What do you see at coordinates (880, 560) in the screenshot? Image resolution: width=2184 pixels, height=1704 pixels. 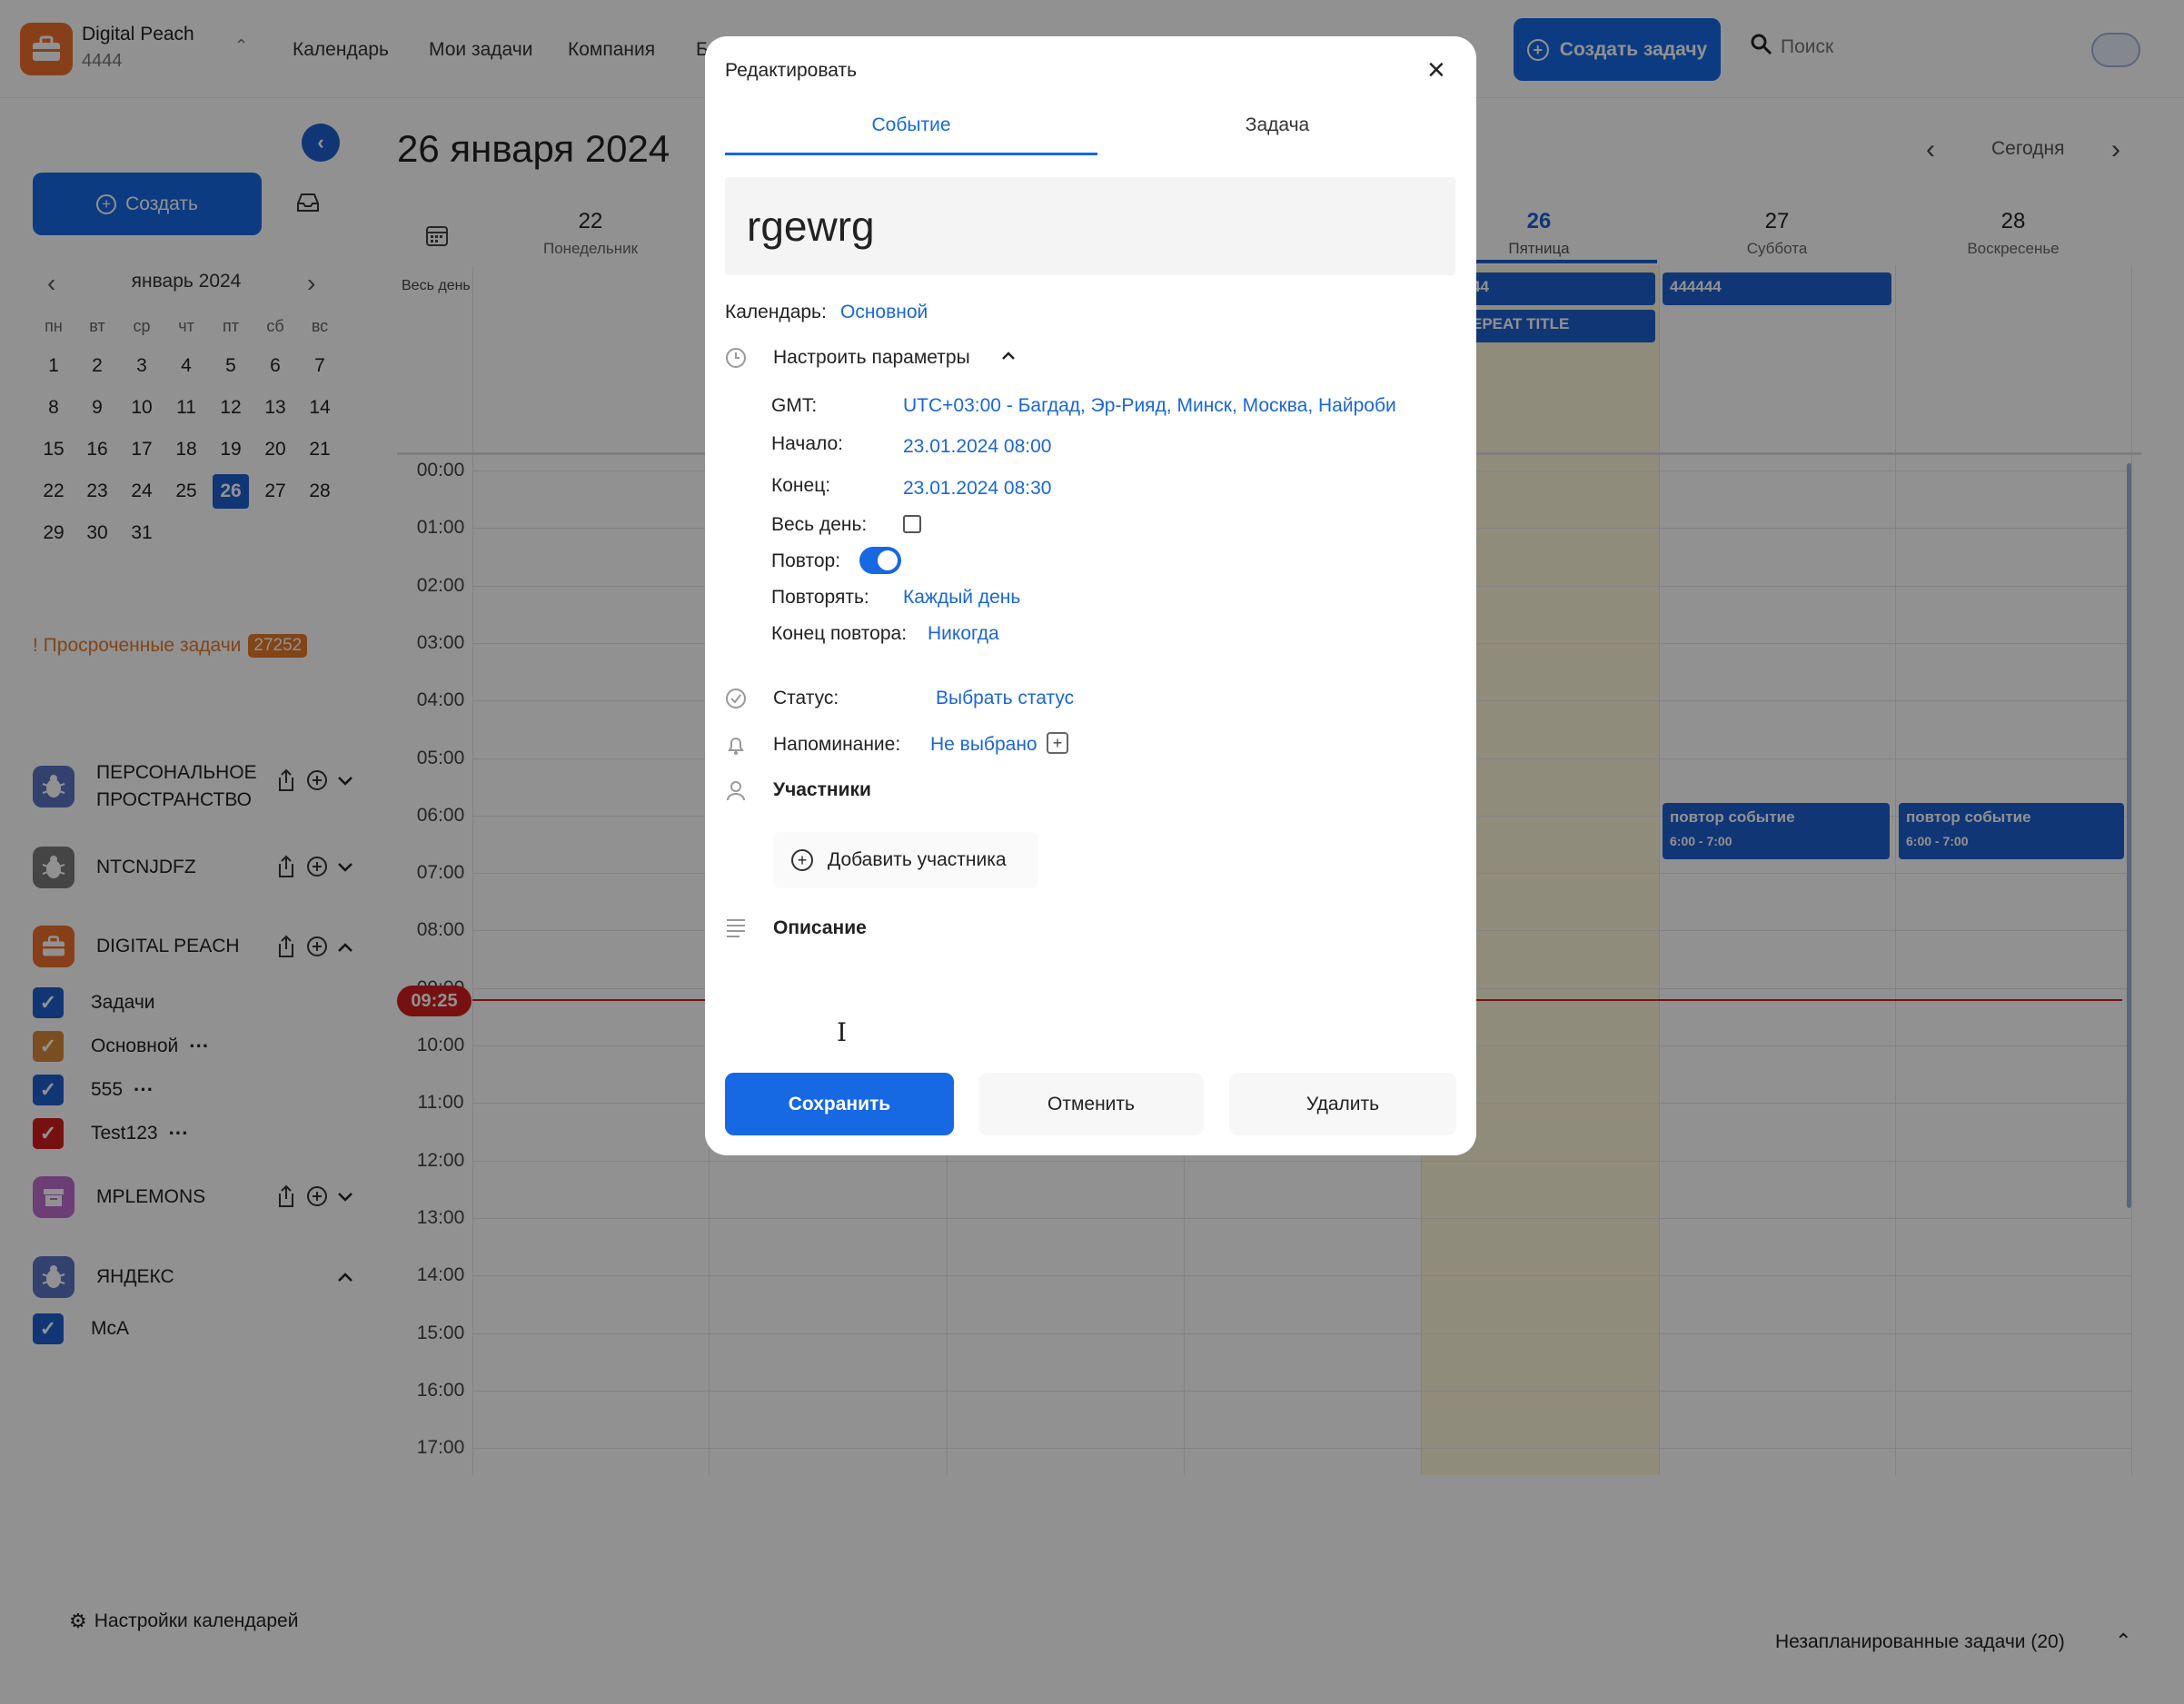 I see `repeat-toggle` at bounding box center [880, 560].